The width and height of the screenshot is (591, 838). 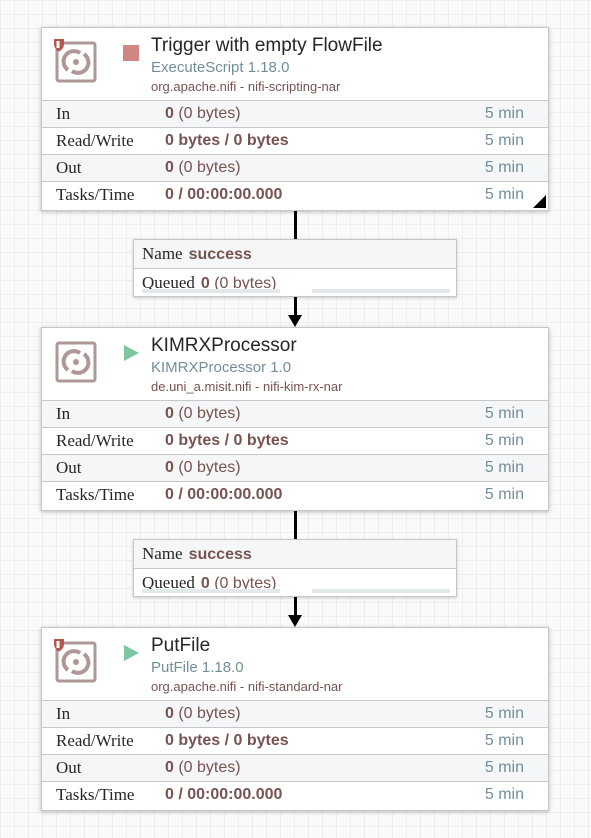 I want to click on processor-type: ExecuteScript 1.18.0, so click(x=220, y=67).